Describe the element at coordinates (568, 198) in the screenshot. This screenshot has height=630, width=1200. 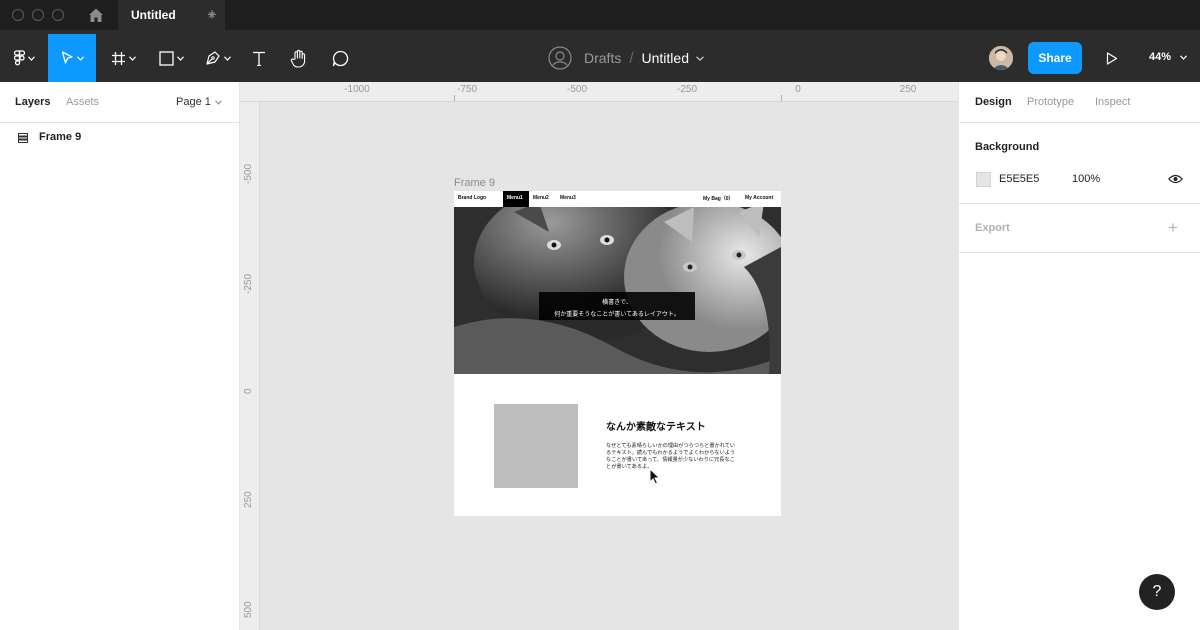
I see `mock-menu-item: Menu3` at that location.